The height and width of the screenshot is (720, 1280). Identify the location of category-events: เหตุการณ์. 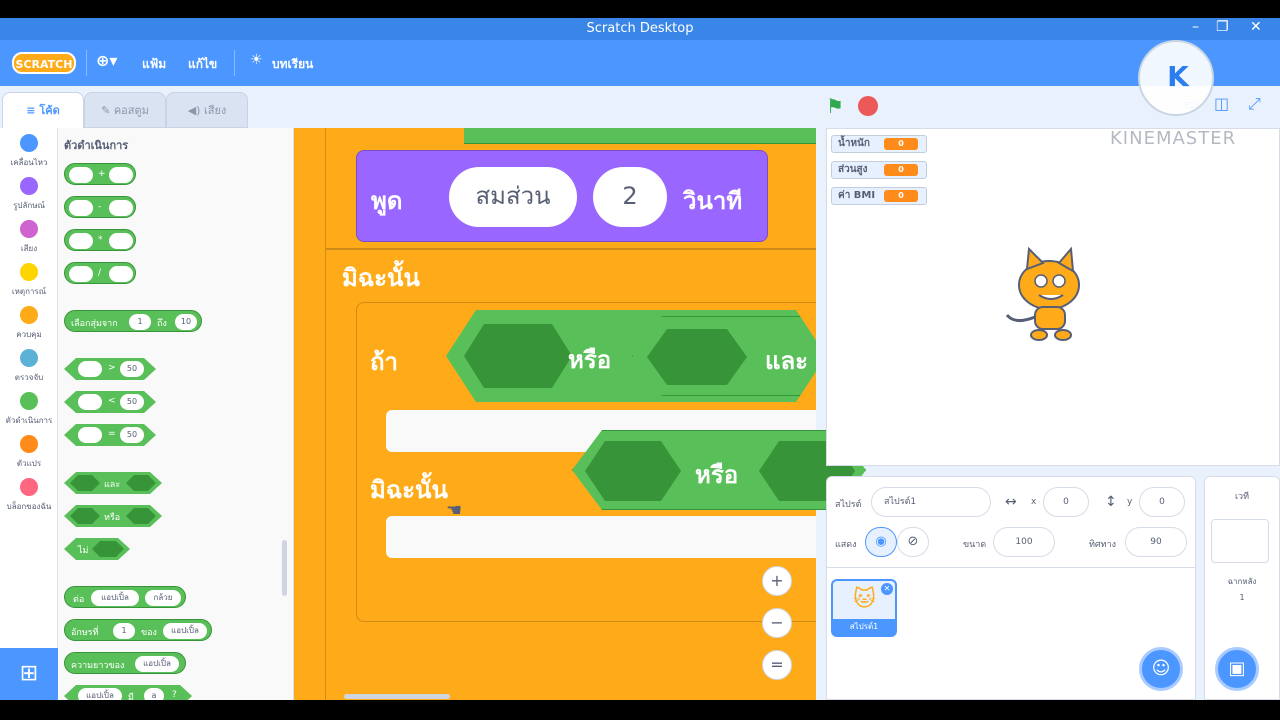
(29, 280).